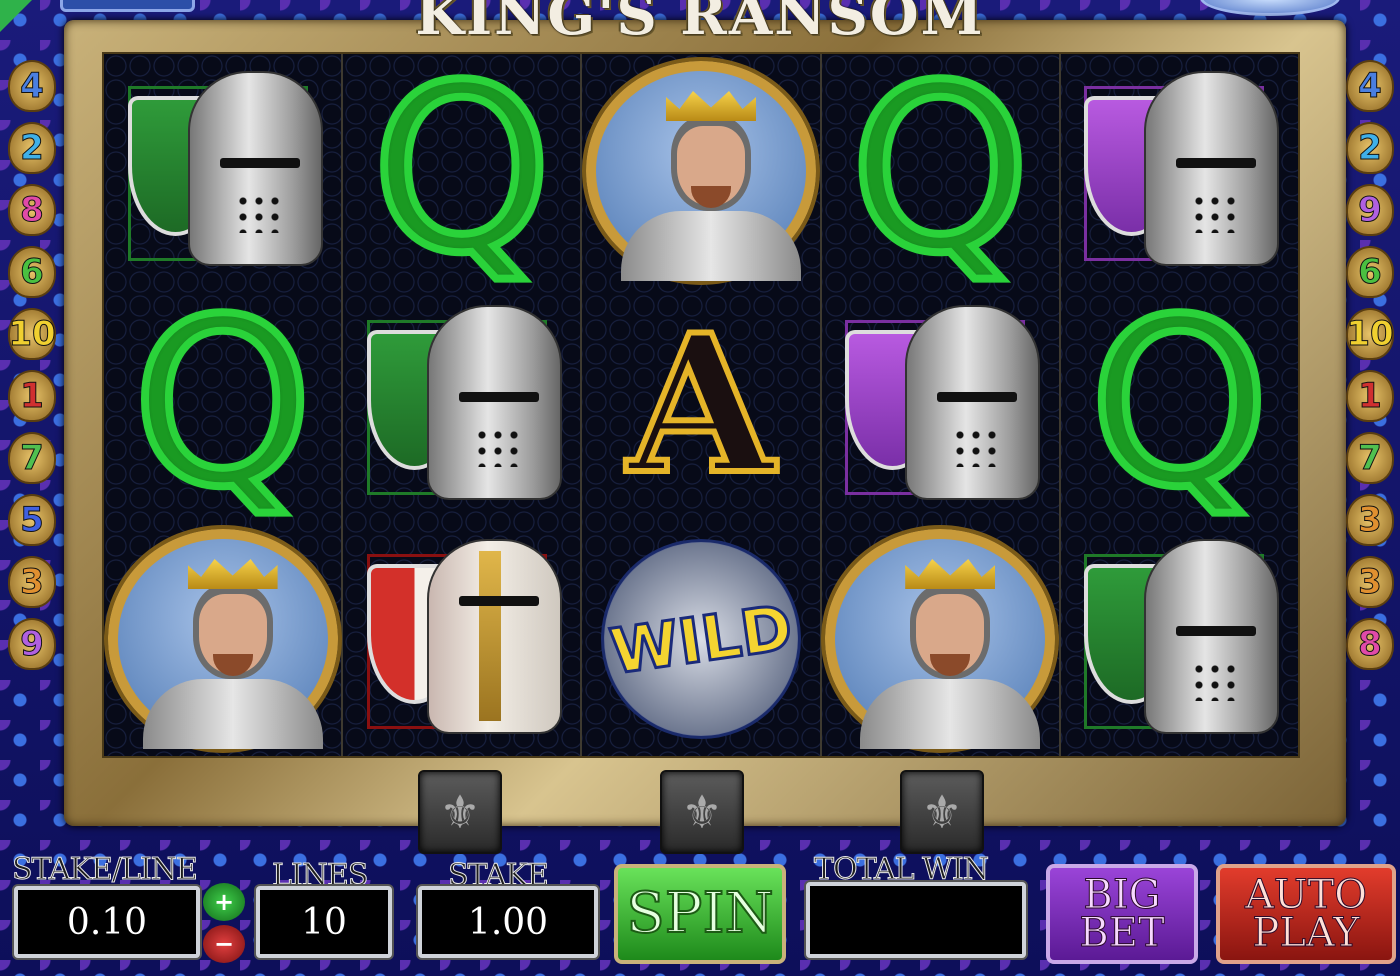  What do you see at coordinates (127, 6) in the screenshot?
I see `menu-badge` at bounding box center [127, 6].